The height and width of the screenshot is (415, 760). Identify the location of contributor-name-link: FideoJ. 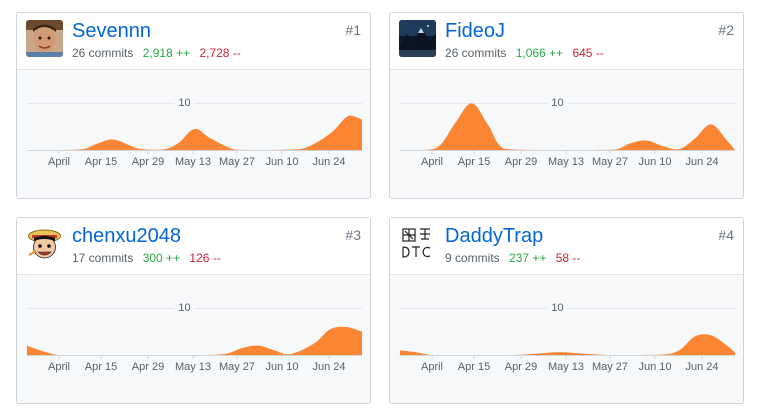
(475, 31).